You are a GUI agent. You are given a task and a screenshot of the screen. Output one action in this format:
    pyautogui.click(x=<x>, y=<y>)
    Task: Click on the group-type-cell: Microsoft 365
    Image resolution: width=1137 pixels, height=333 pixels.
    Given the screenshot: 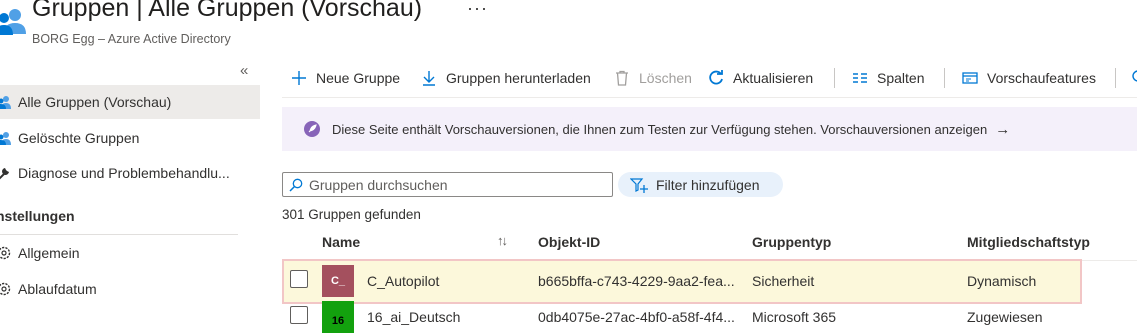 What is the action you would take?
    pyautogui.click(x=794, y=317)
    